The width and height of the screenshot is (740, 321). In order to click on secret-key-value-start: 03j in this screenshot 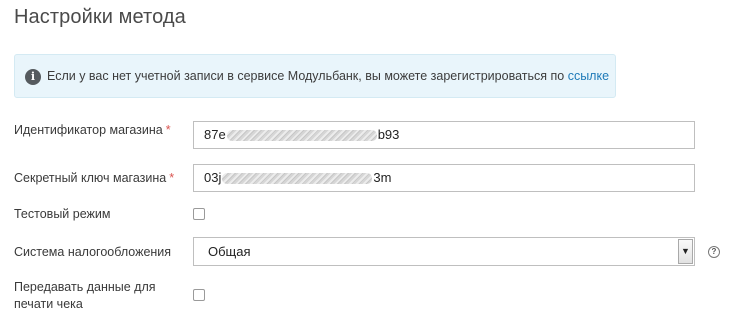, I will do `click(213, 177)`.